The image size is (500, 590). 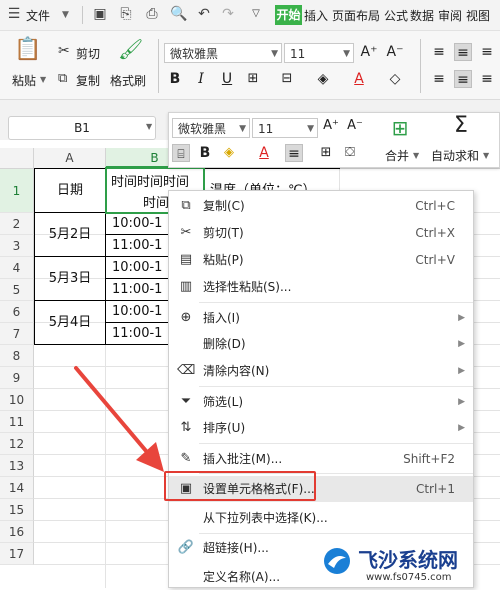 I want to click on align-left-icon: ≡, so click(x=439, y=79).